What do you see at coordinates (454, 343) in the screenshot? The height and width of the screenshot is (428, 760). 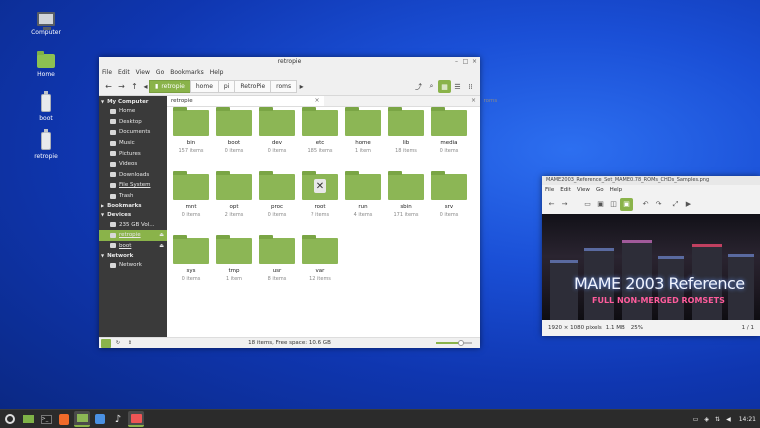 I see `zoom-slider` at bounding box center [454, 343].